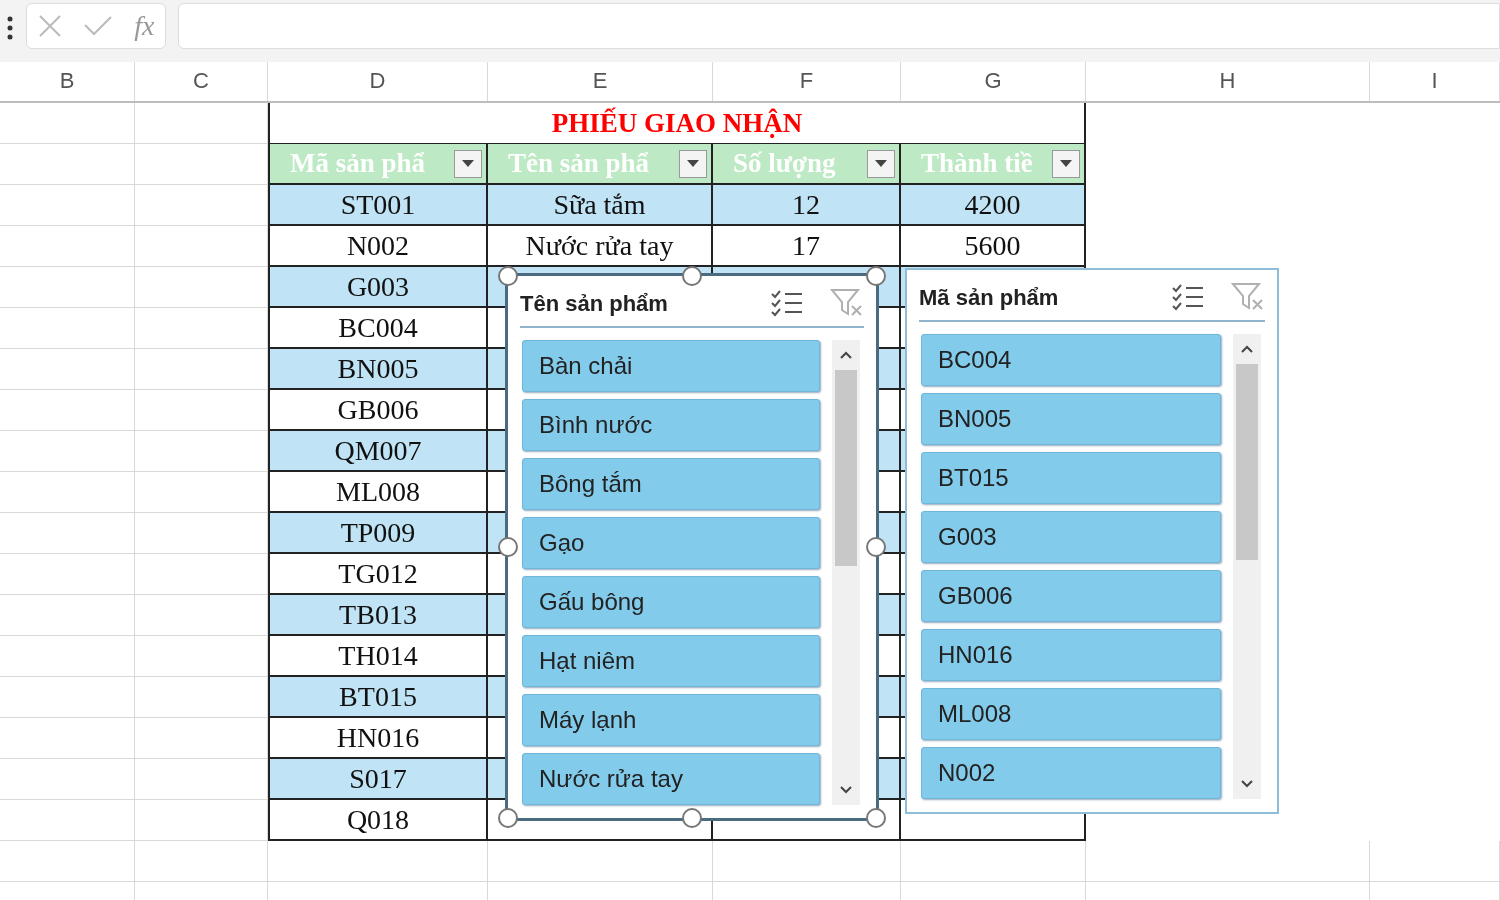 The height and width of the screenshot is (900, 1500). What do you see at coordinates (378, 533) in the screenshot?
I see `table-cell: TP009` at bounding box center [378, 533].